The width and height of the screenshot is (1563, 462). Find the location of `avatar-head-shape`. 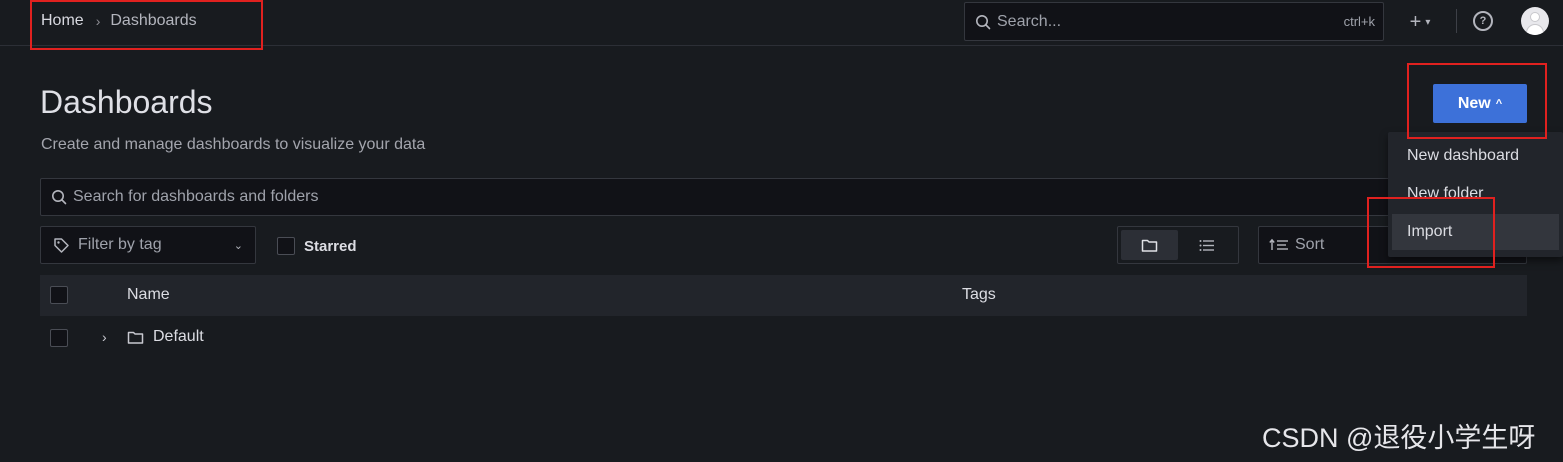

avatar-head-shape is located at coordinates (1535, 17).